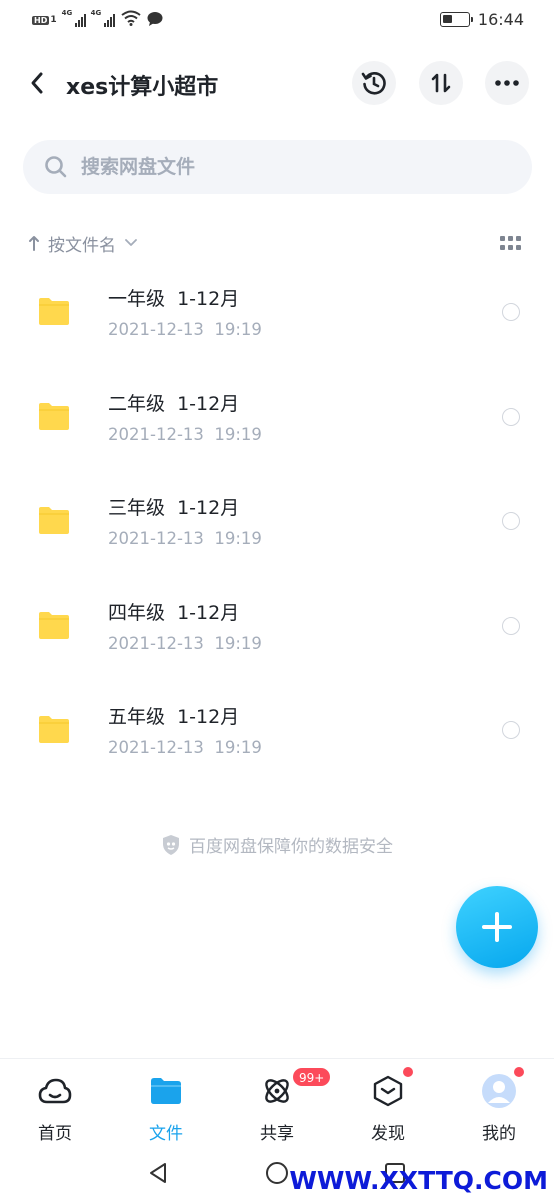 This screenshot has width=554, height=1200. What do you see at coordinates (277, 314) in the screenshot?
I see `file-row: 一年级 1-12月 2021-12-13 19:19` at bounding box center [277, 314].